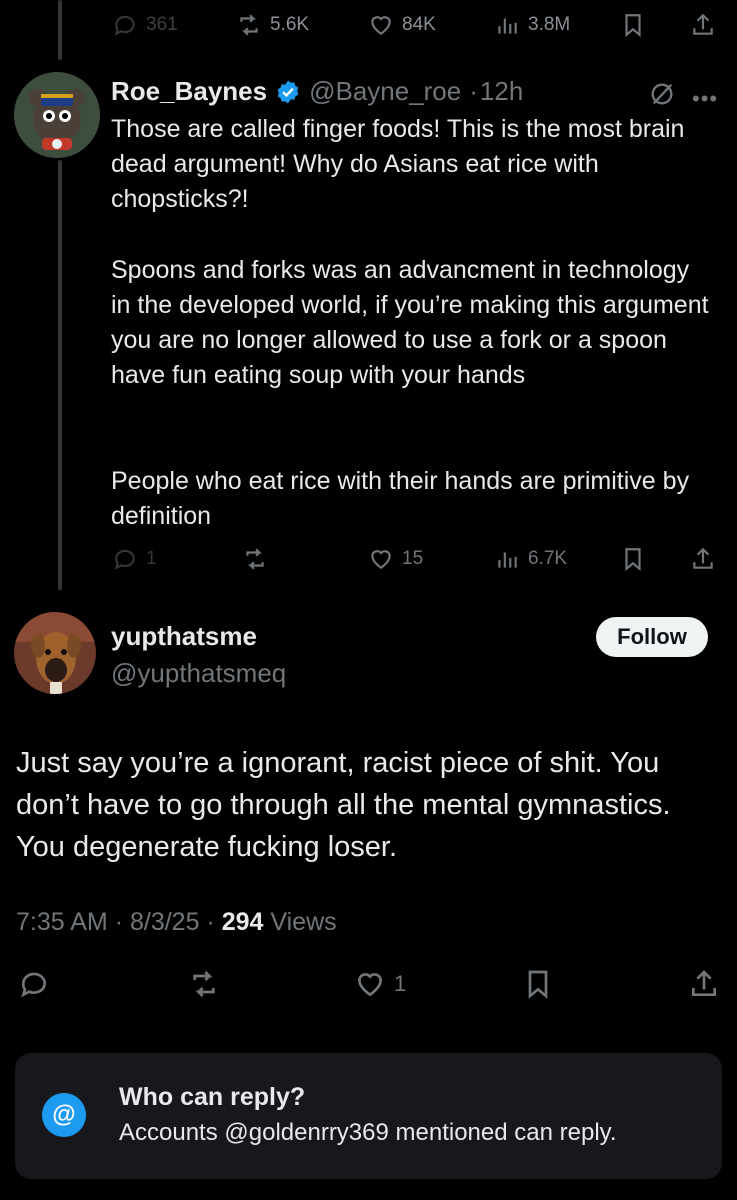 This screenshot has width=737, height=1200. Describe the element at coordinates (705, 99) in the screenshot. I see `more-options-icon: •••` at that location.